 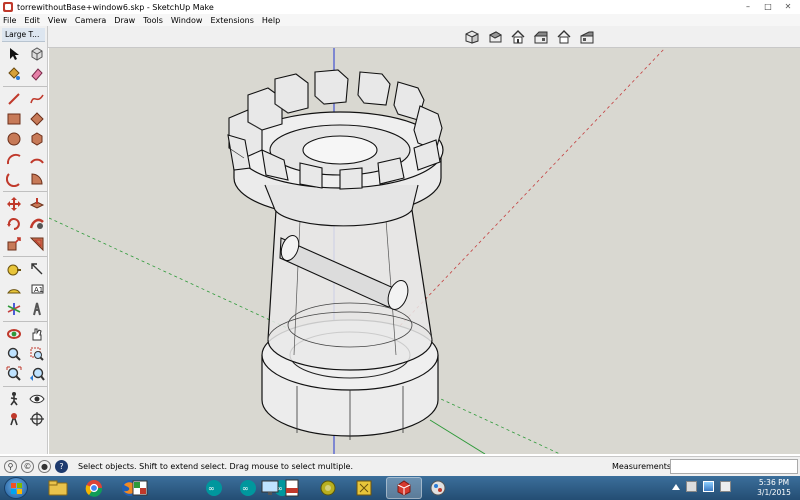 I want to click on top-toolbar, so click(x=400, y=37).